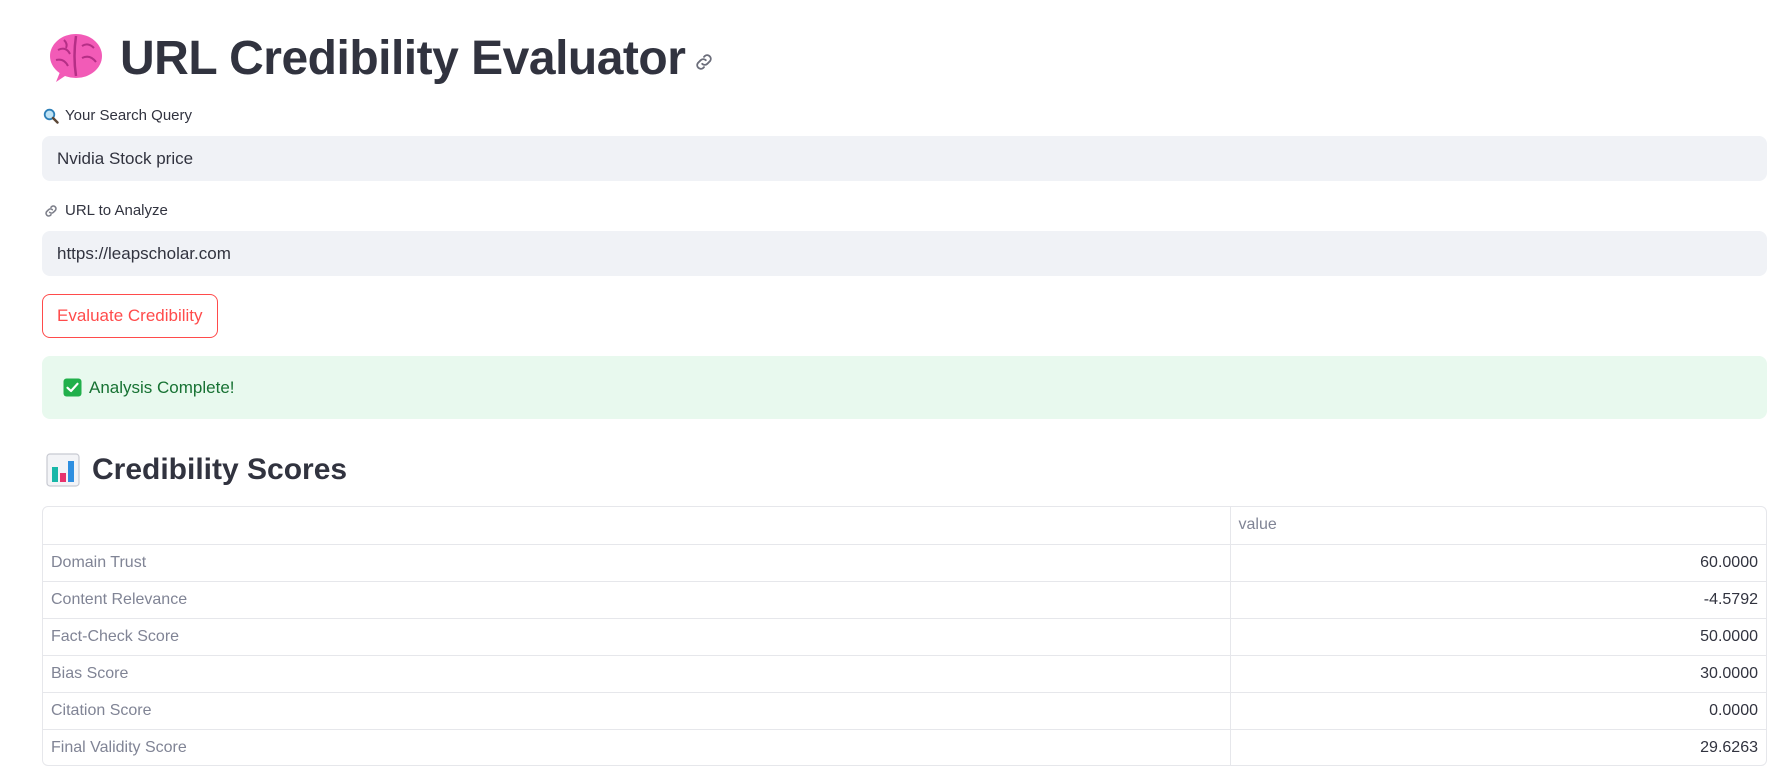  What do you see at coordinates (1498, 711) in the screenshot?
I see `row-value: 0.0000` at bounding box center [1498, 711].